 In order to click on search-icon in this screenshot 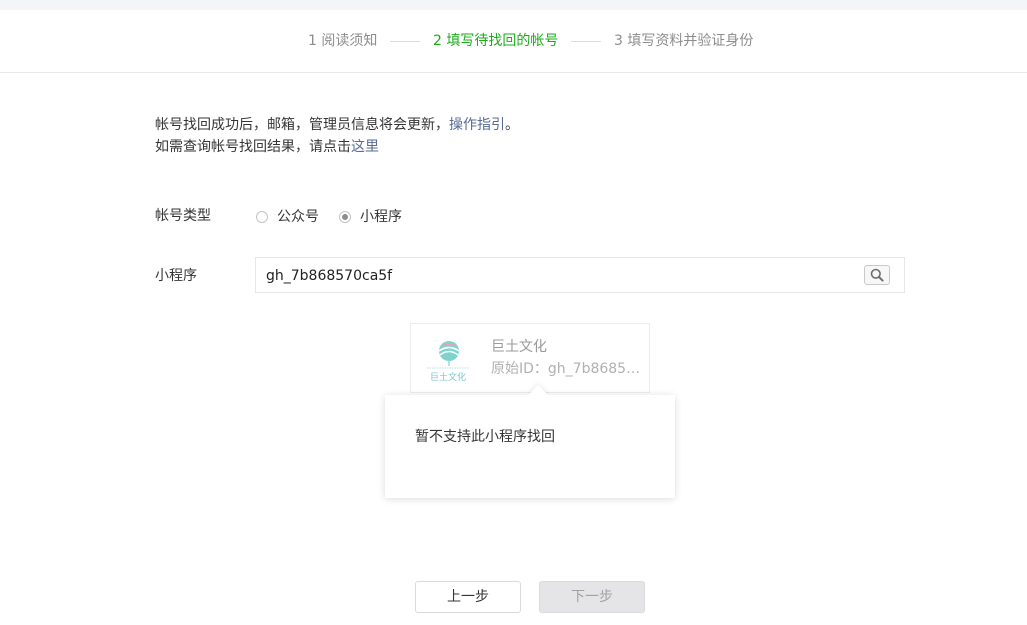, I will do `click(877, 275)`.